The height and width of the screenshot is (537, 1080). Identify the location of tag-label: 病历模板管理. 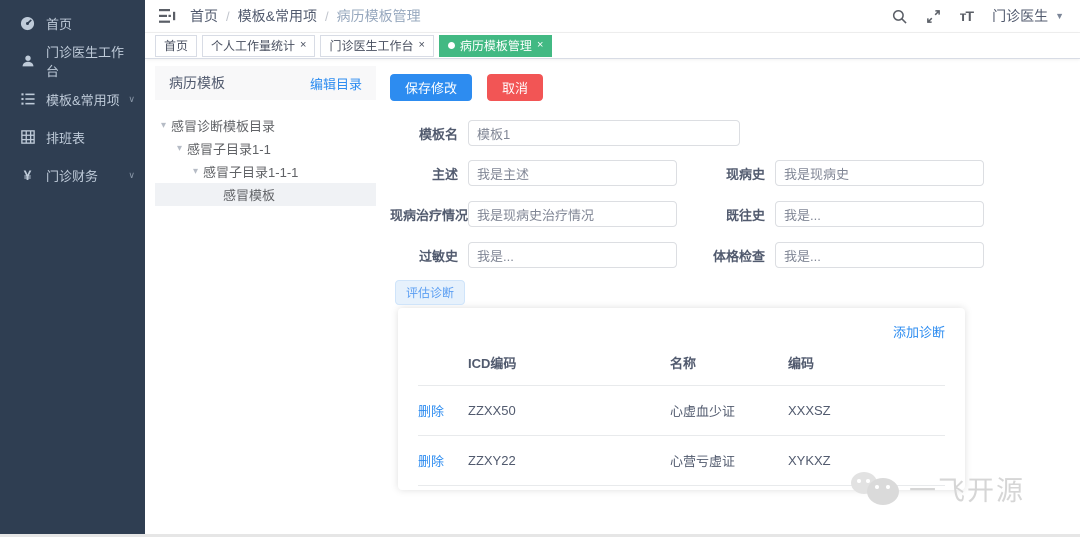
(495, 46).